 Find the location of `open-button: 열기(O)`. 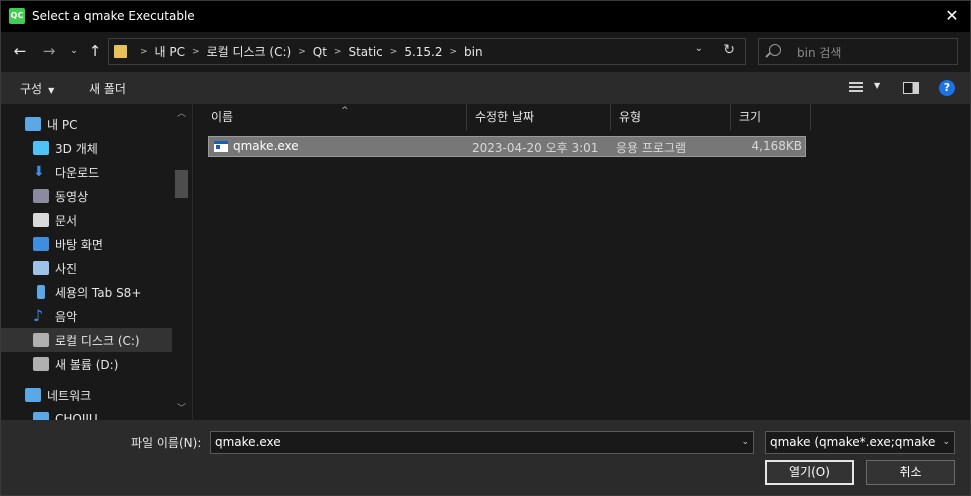

open-button: 열기(O) is located at coordinates (809, 472).